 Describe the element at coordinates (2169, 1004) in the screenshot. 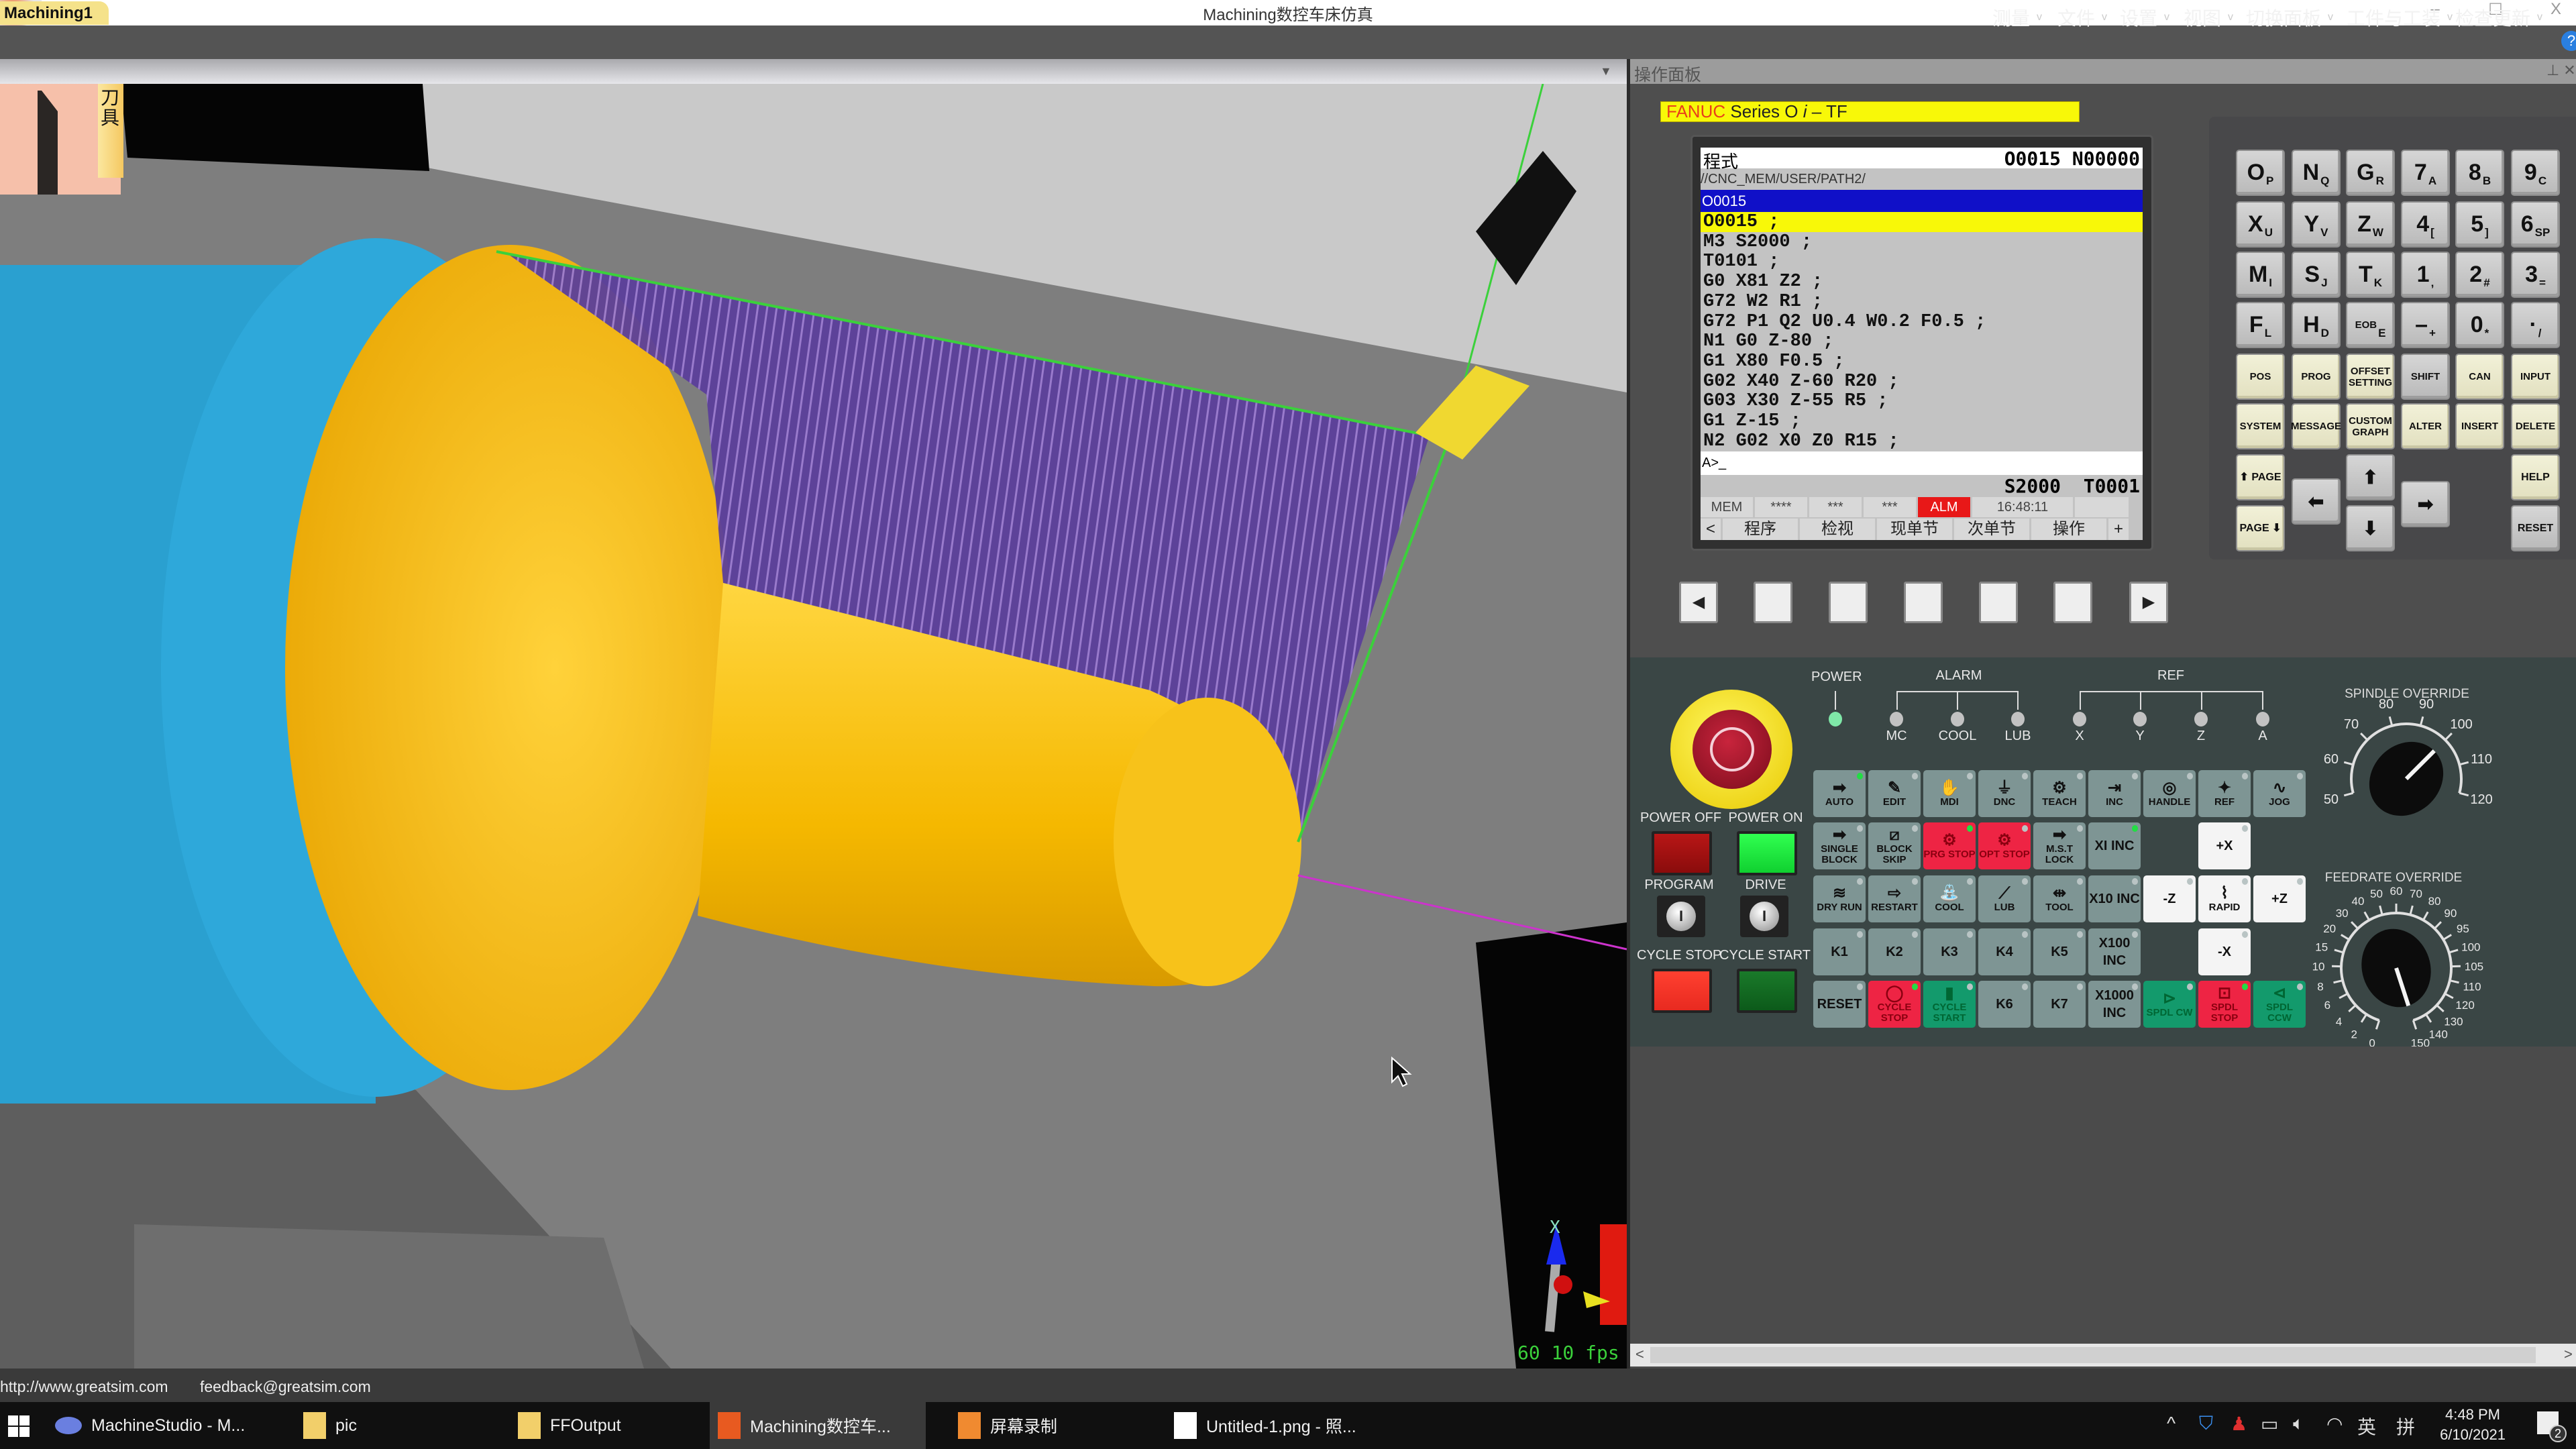

I see `mode-button-spdl-cw: ⊳ SPDL CW` at that location.